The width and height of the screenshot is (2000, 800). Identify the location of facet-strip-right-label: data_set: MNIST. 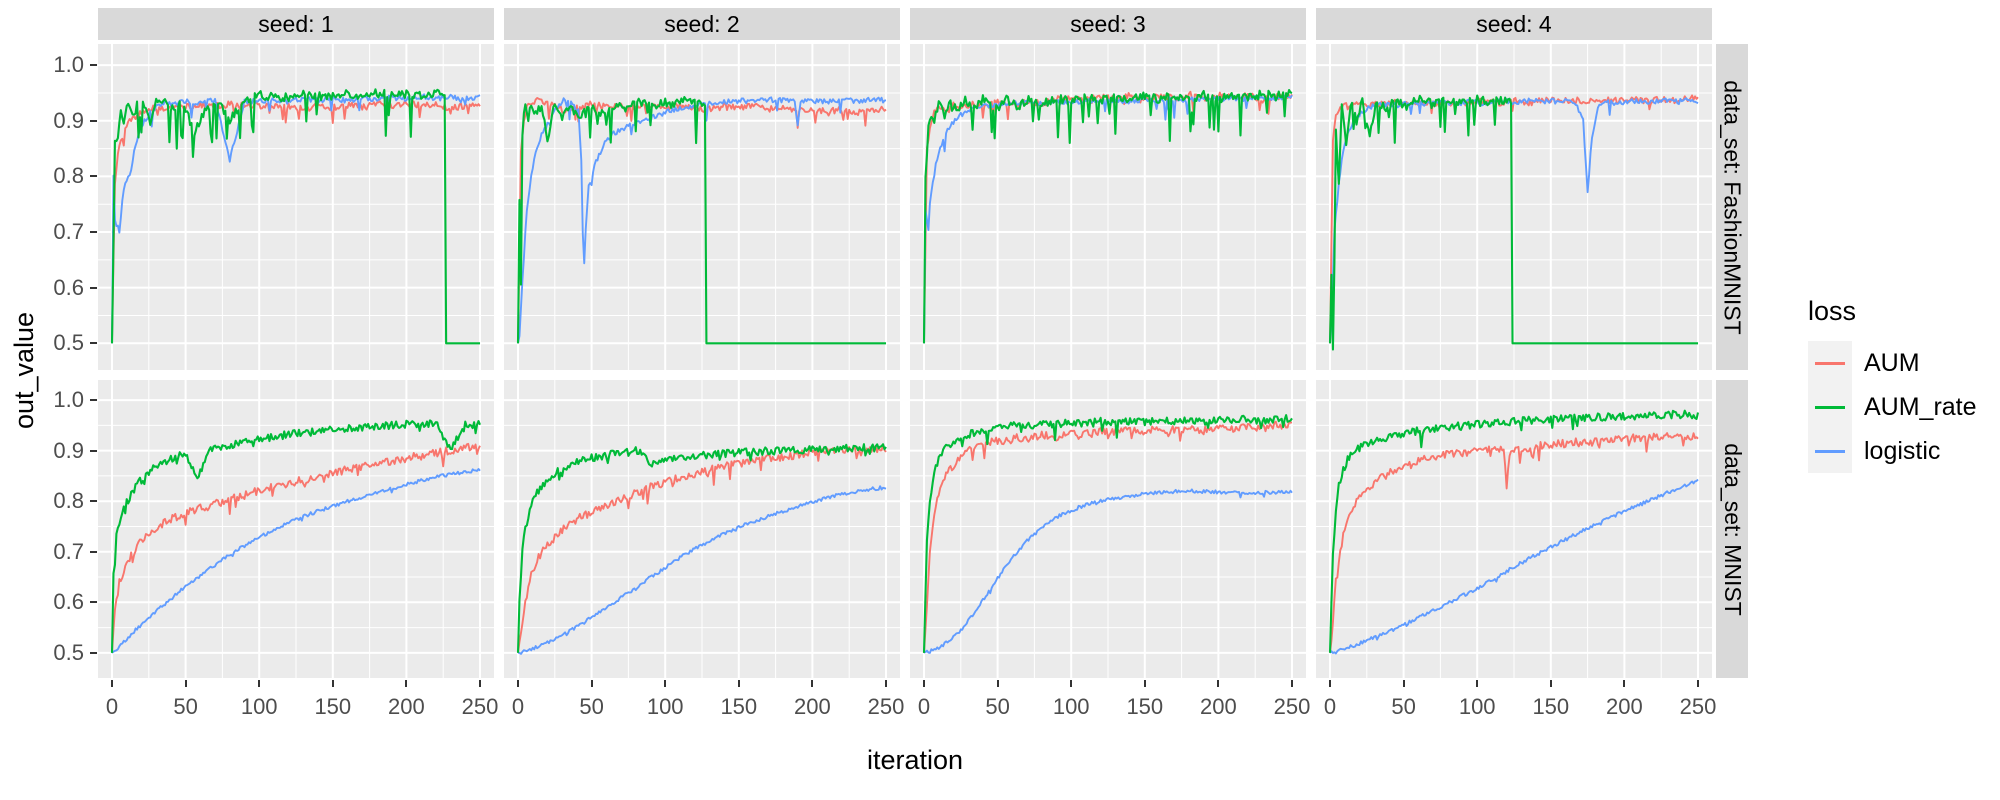
(1732, 529).